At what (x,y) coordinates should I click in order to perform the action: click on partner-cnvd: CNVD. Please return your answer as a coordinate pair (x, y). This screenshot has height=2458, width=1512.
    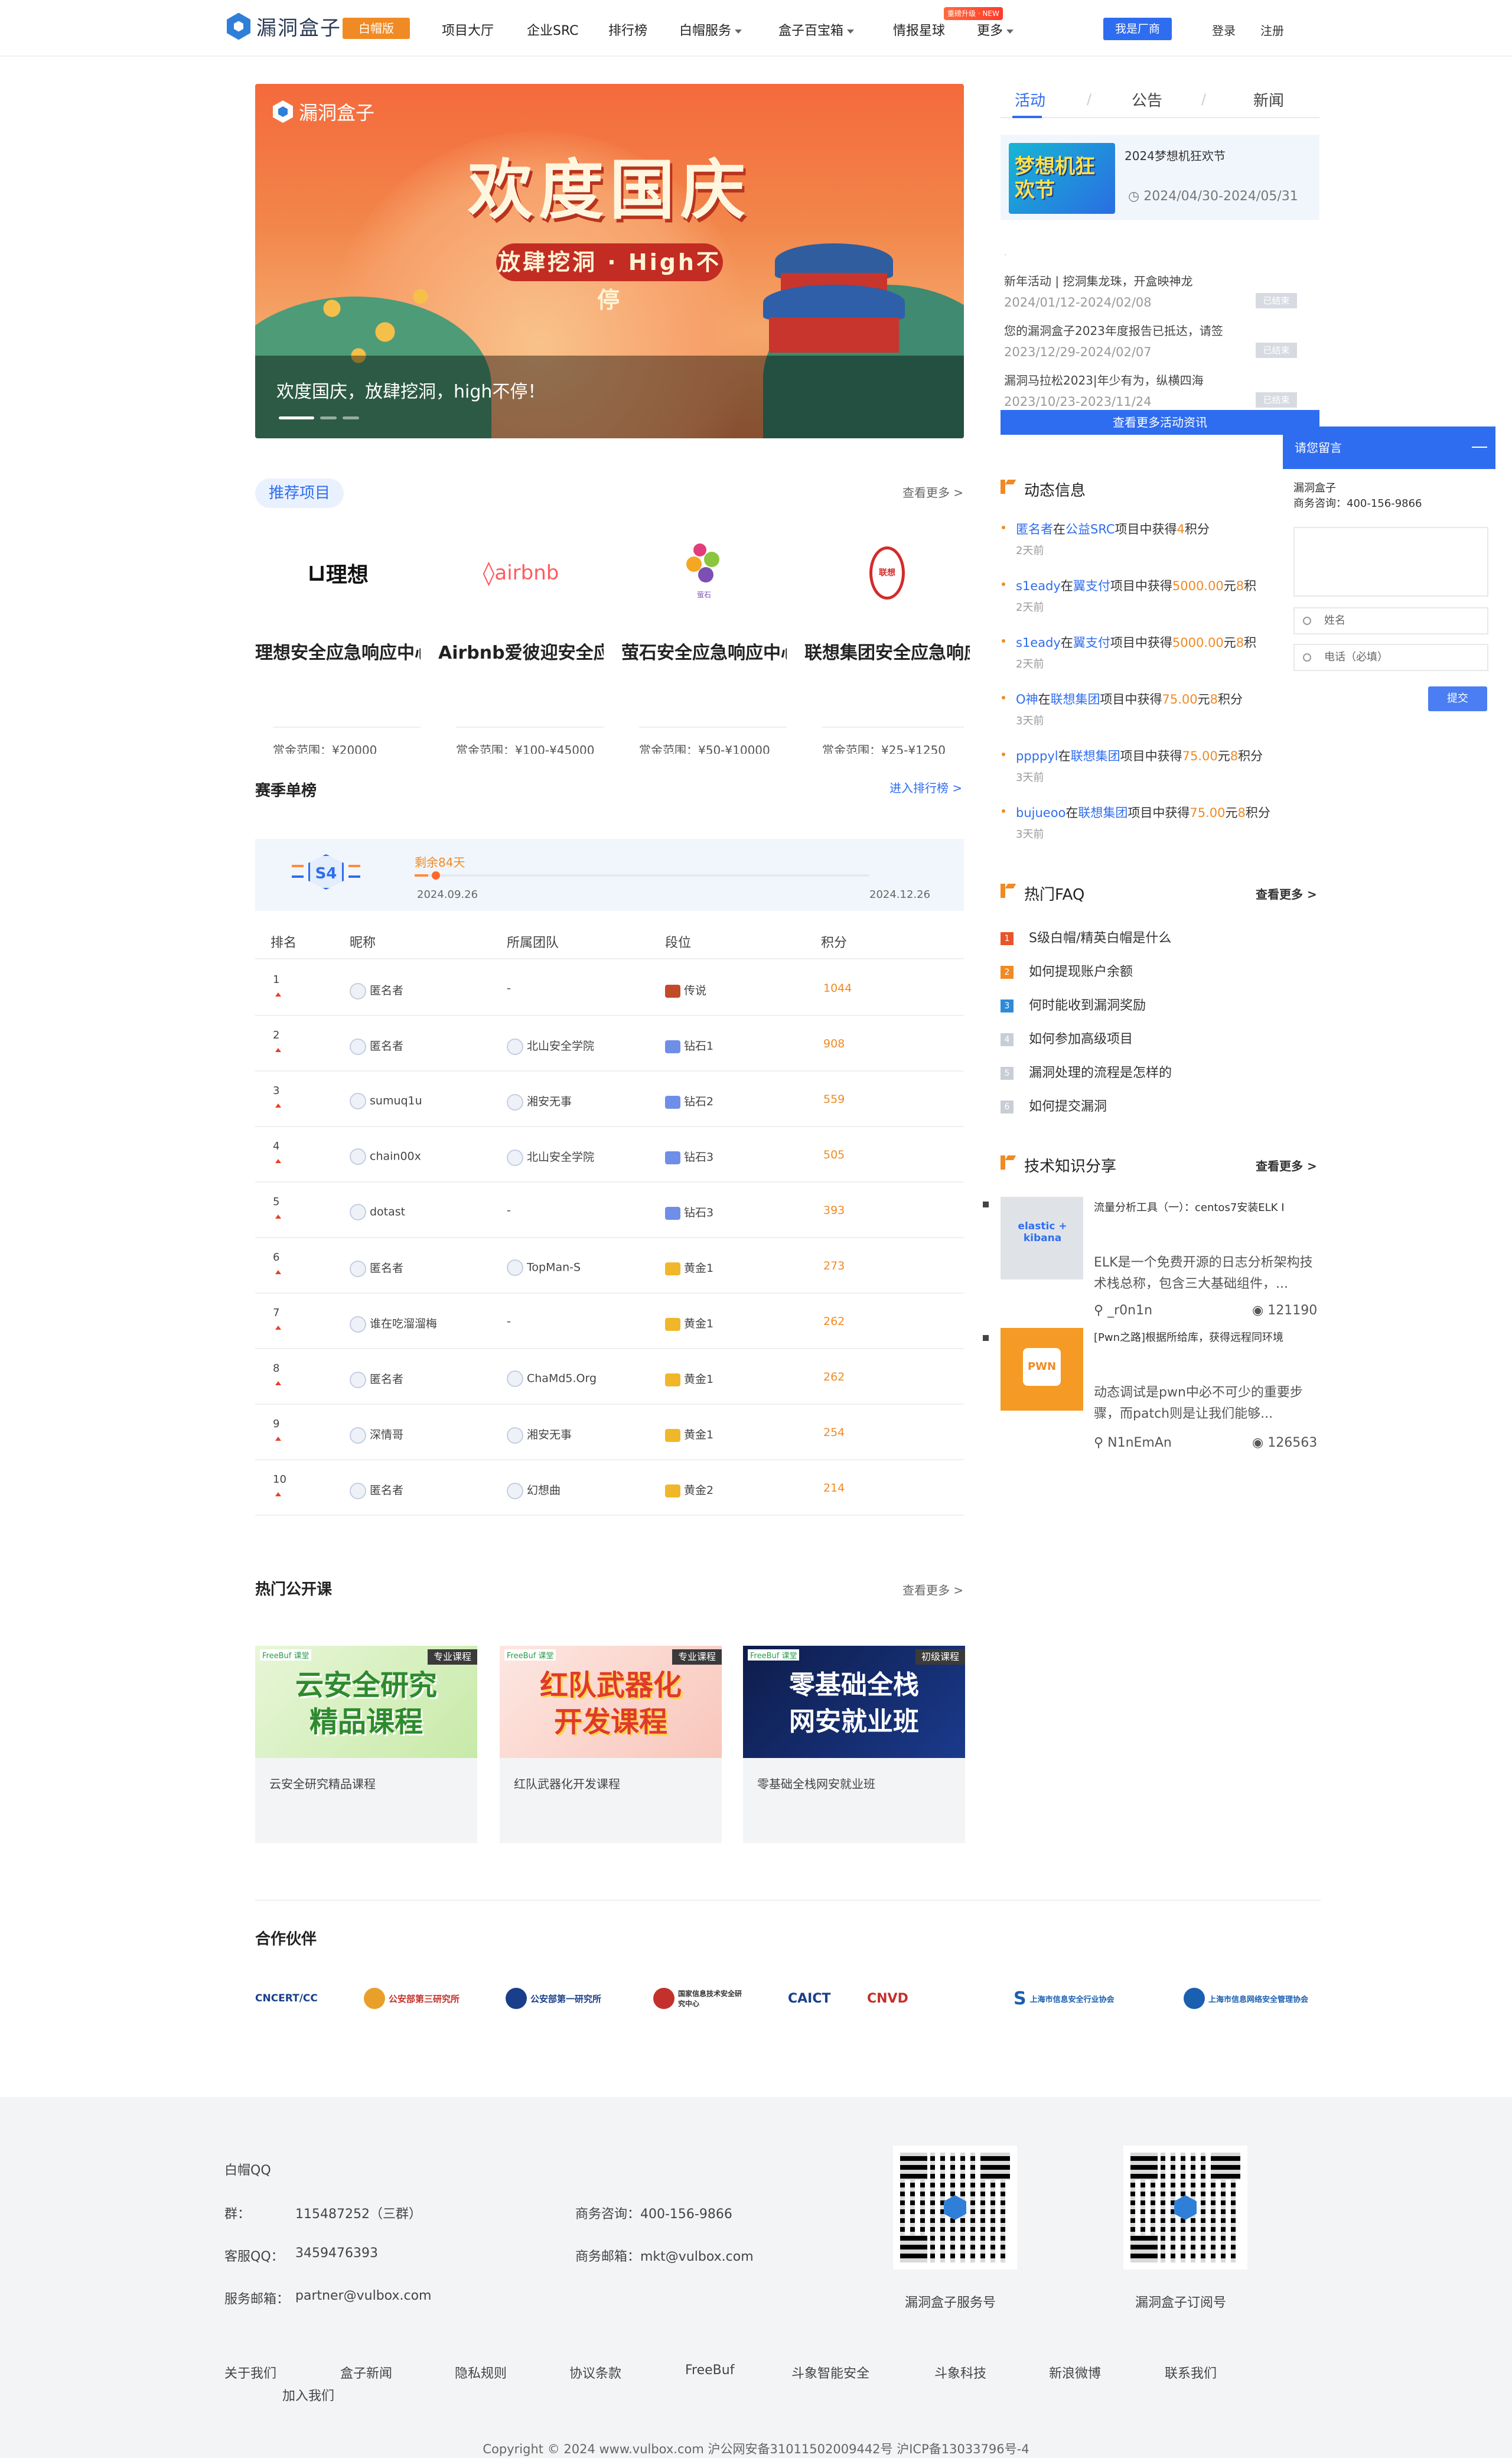
    Looking at the image, I should click on (887, 1998).